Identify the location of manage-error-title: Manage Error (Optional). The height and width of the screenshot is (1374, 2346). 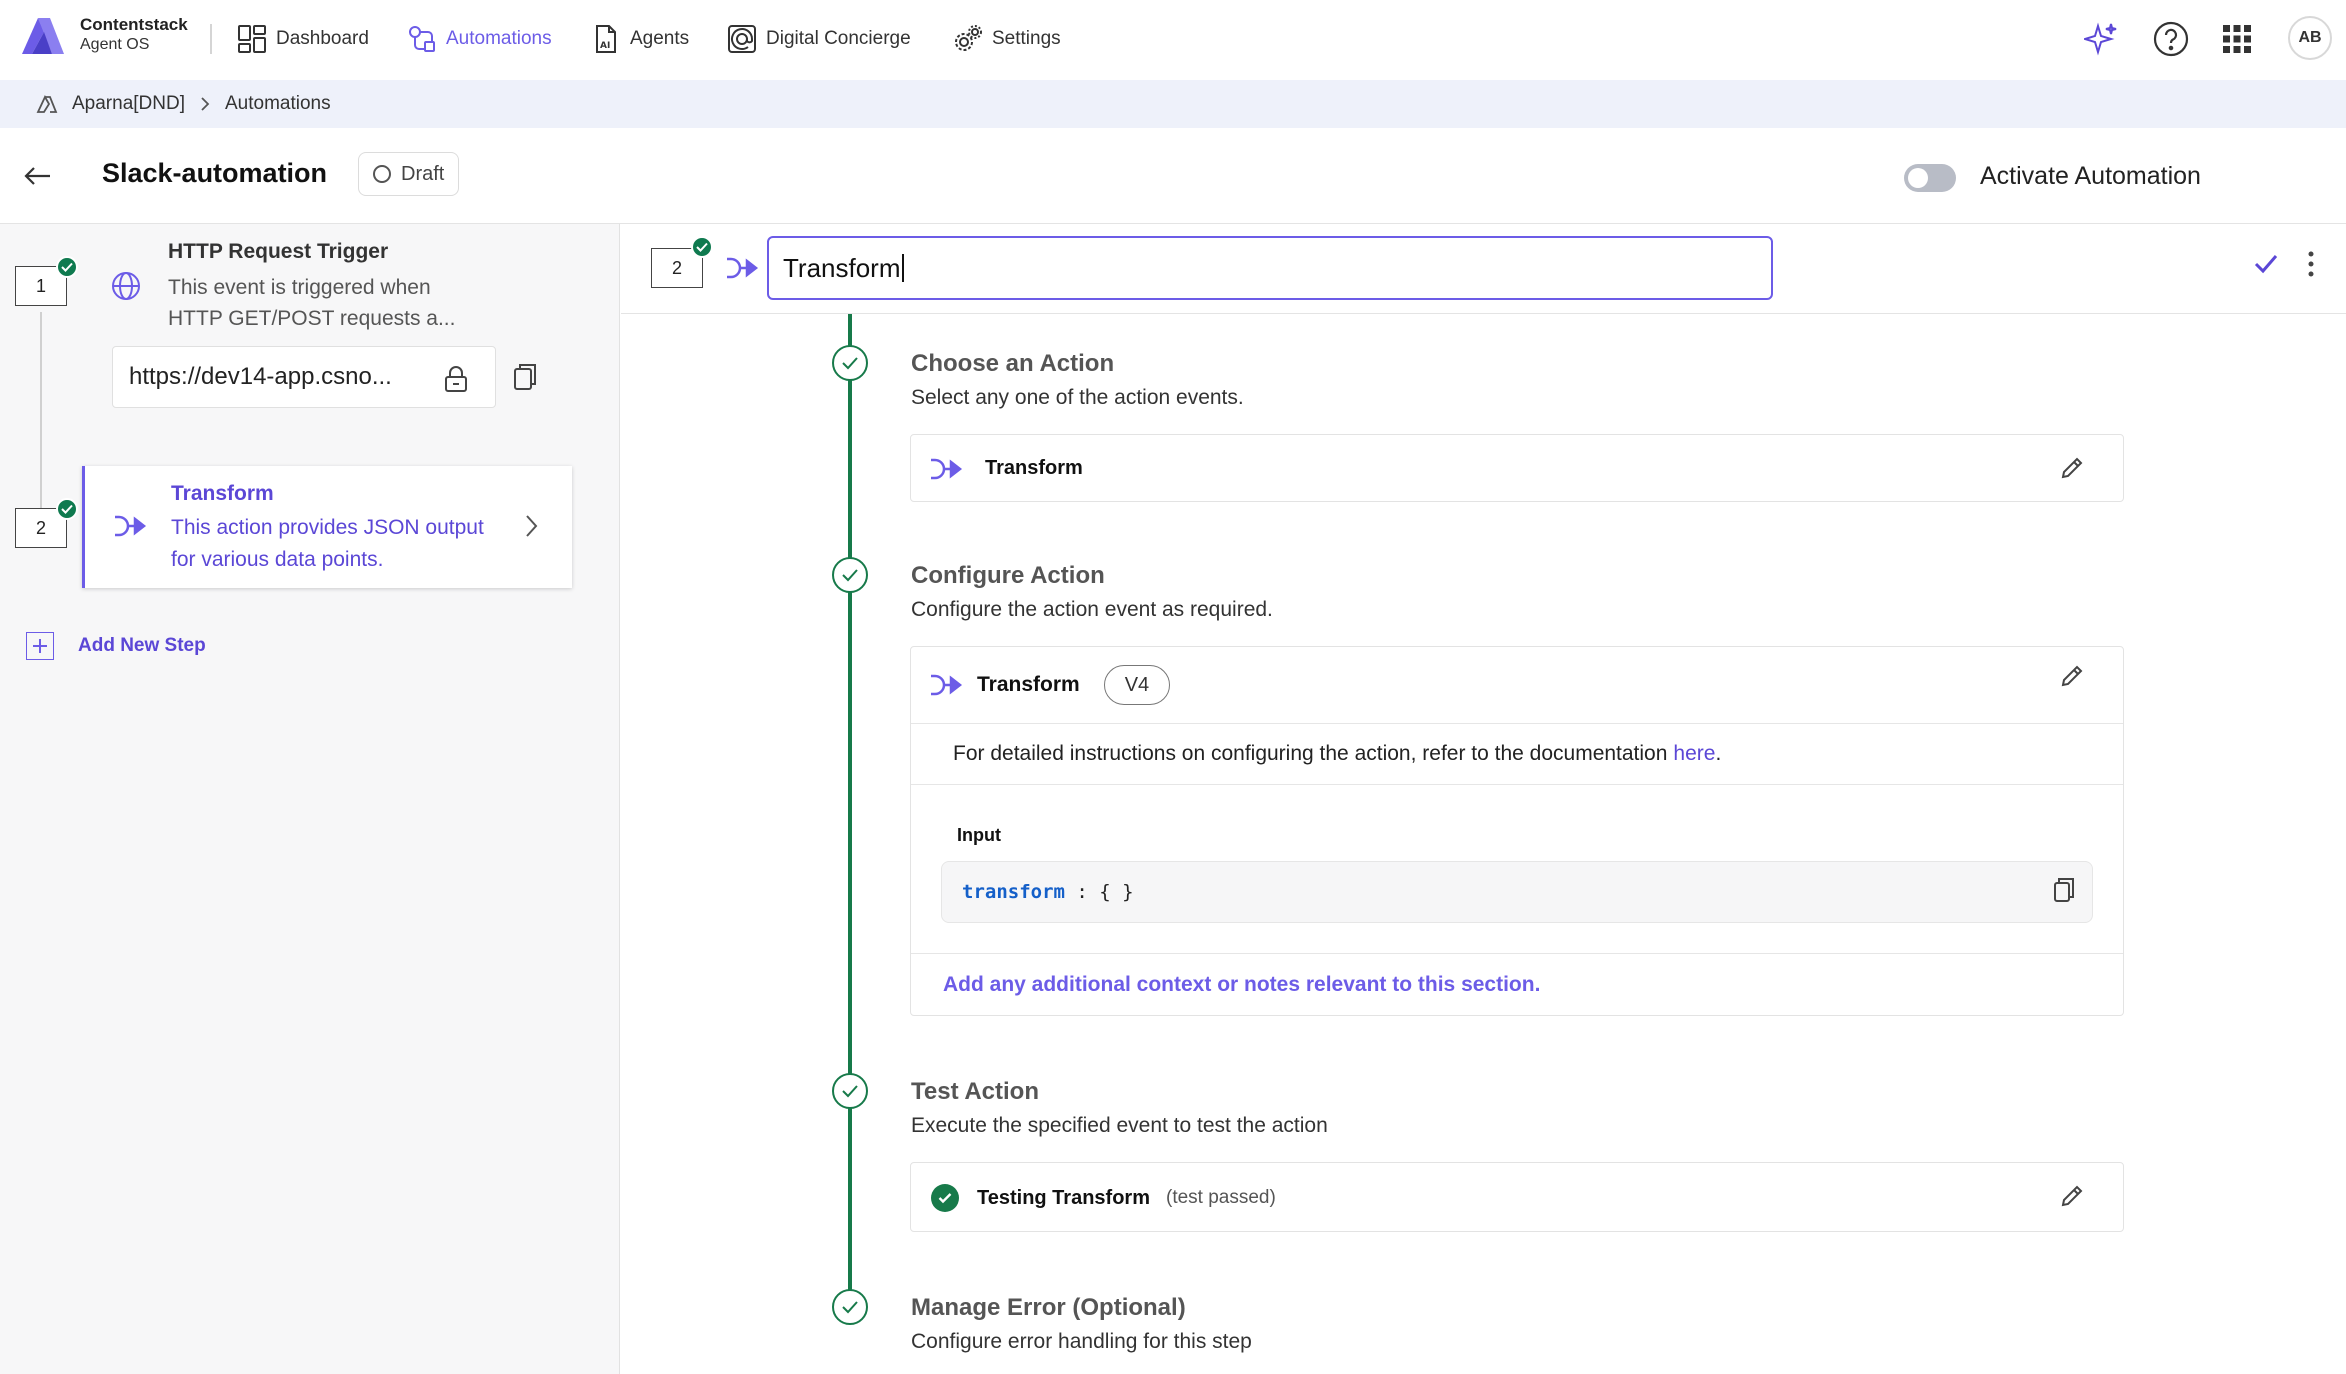
(1048, 1307).